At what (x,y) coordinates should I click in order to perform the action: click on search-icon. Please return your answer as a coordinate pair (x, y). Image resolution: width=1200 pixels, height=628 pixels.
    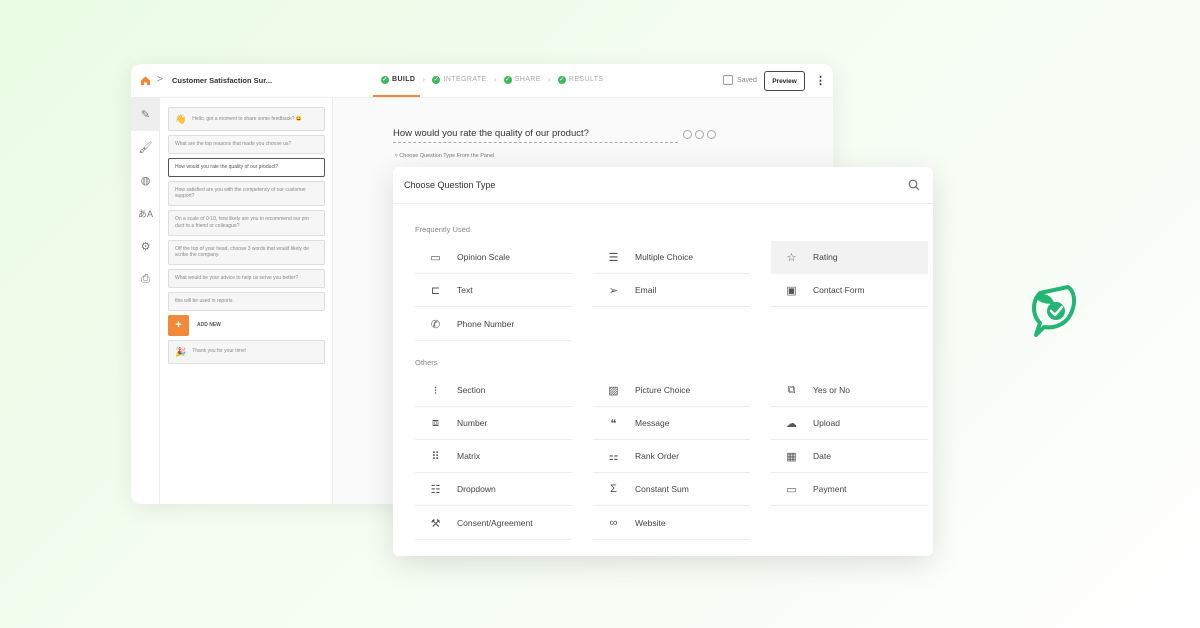
    Looking at the image, I should click on (914, 185).